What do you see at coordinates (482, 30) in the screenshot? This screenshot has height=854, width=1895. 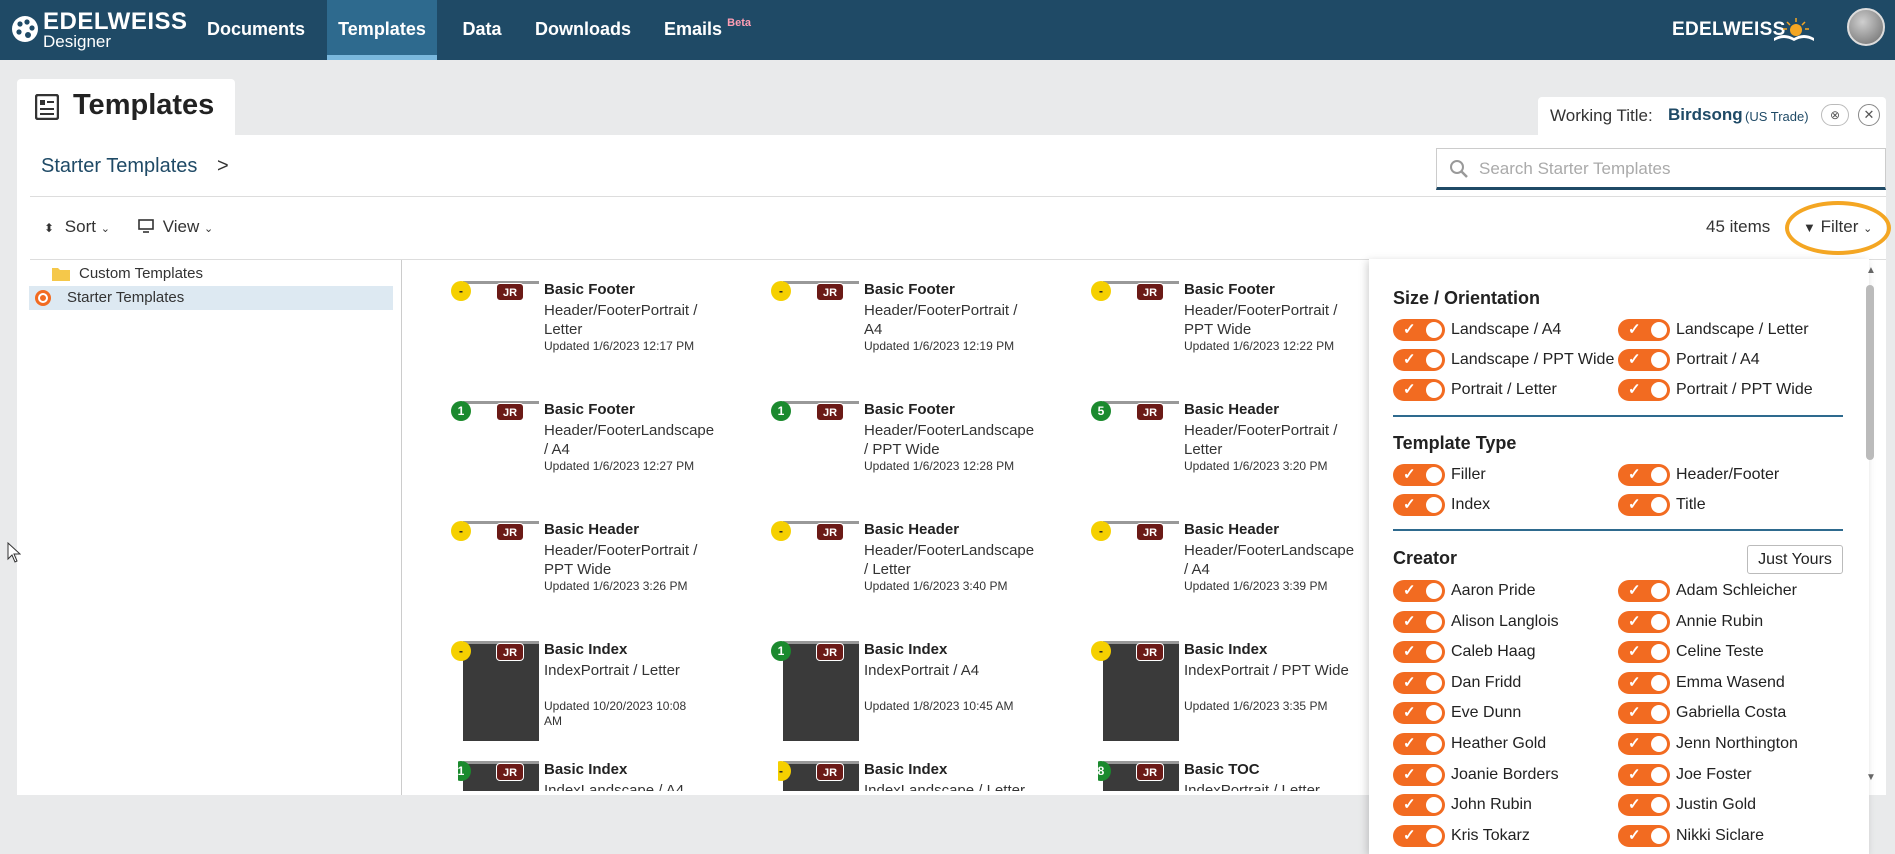 I see `nav-data: Data` at bounding box center [482, 30].